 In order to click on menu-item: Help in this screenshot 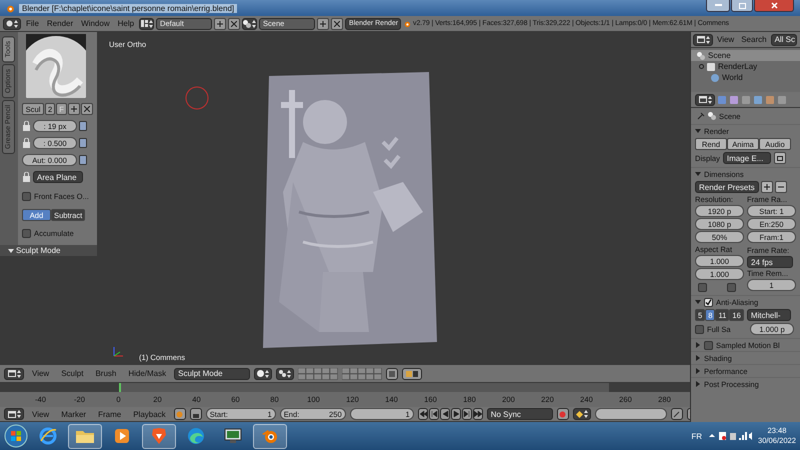, I will do `click(126, 23)`.